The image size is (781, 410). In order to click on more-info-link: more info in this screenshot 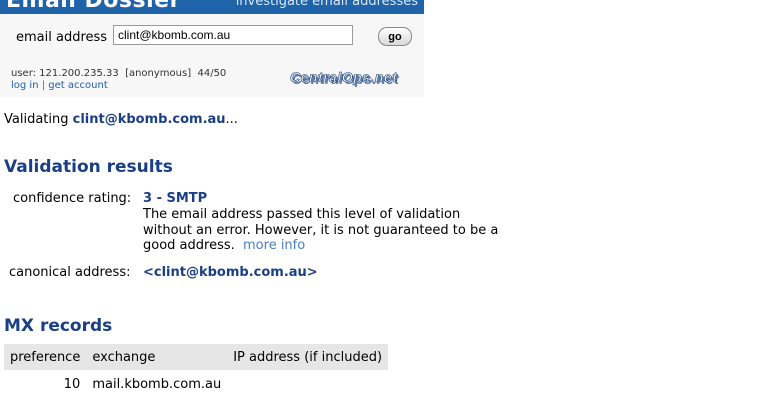, I will do `click(274, 245)`.